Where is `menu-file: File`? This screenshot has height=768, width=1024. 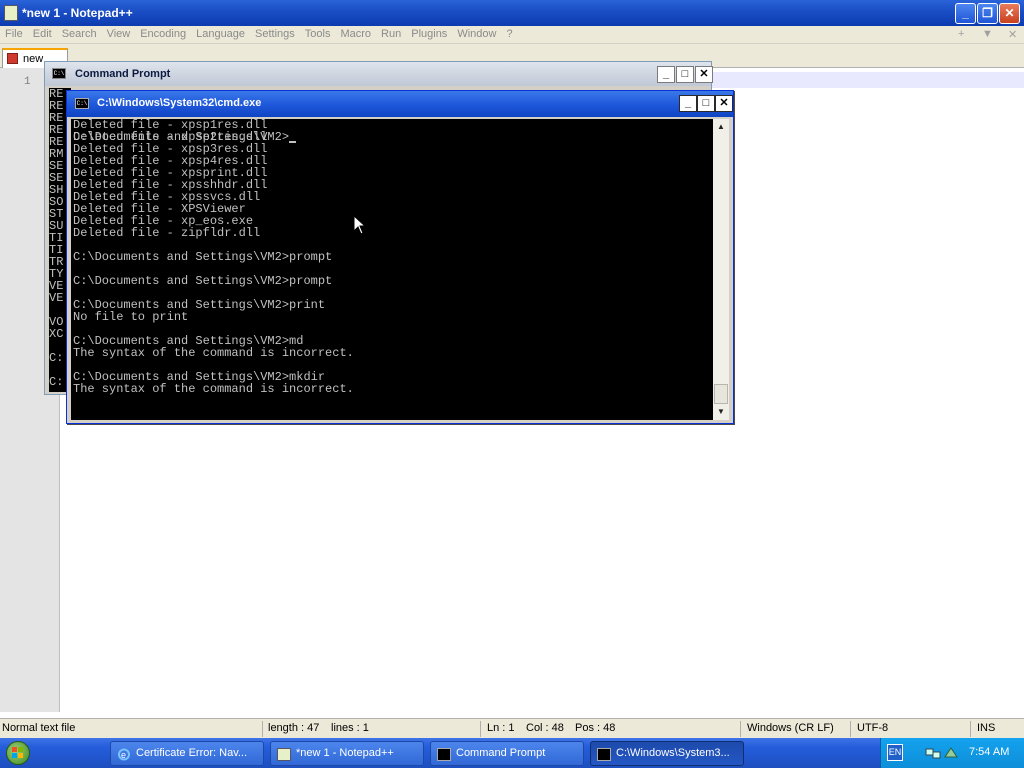 menu-file: File is located at coordinates (14, 33).